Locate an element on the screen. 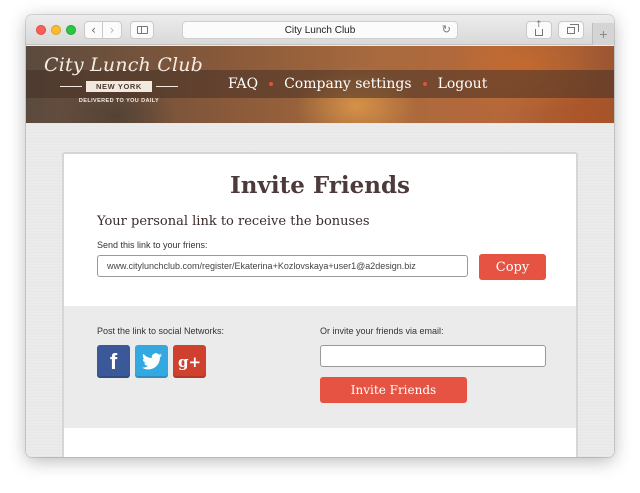 Image resolution: width=640 pixels, height=493 pixels. email-input is located at coordinates (433, 356).